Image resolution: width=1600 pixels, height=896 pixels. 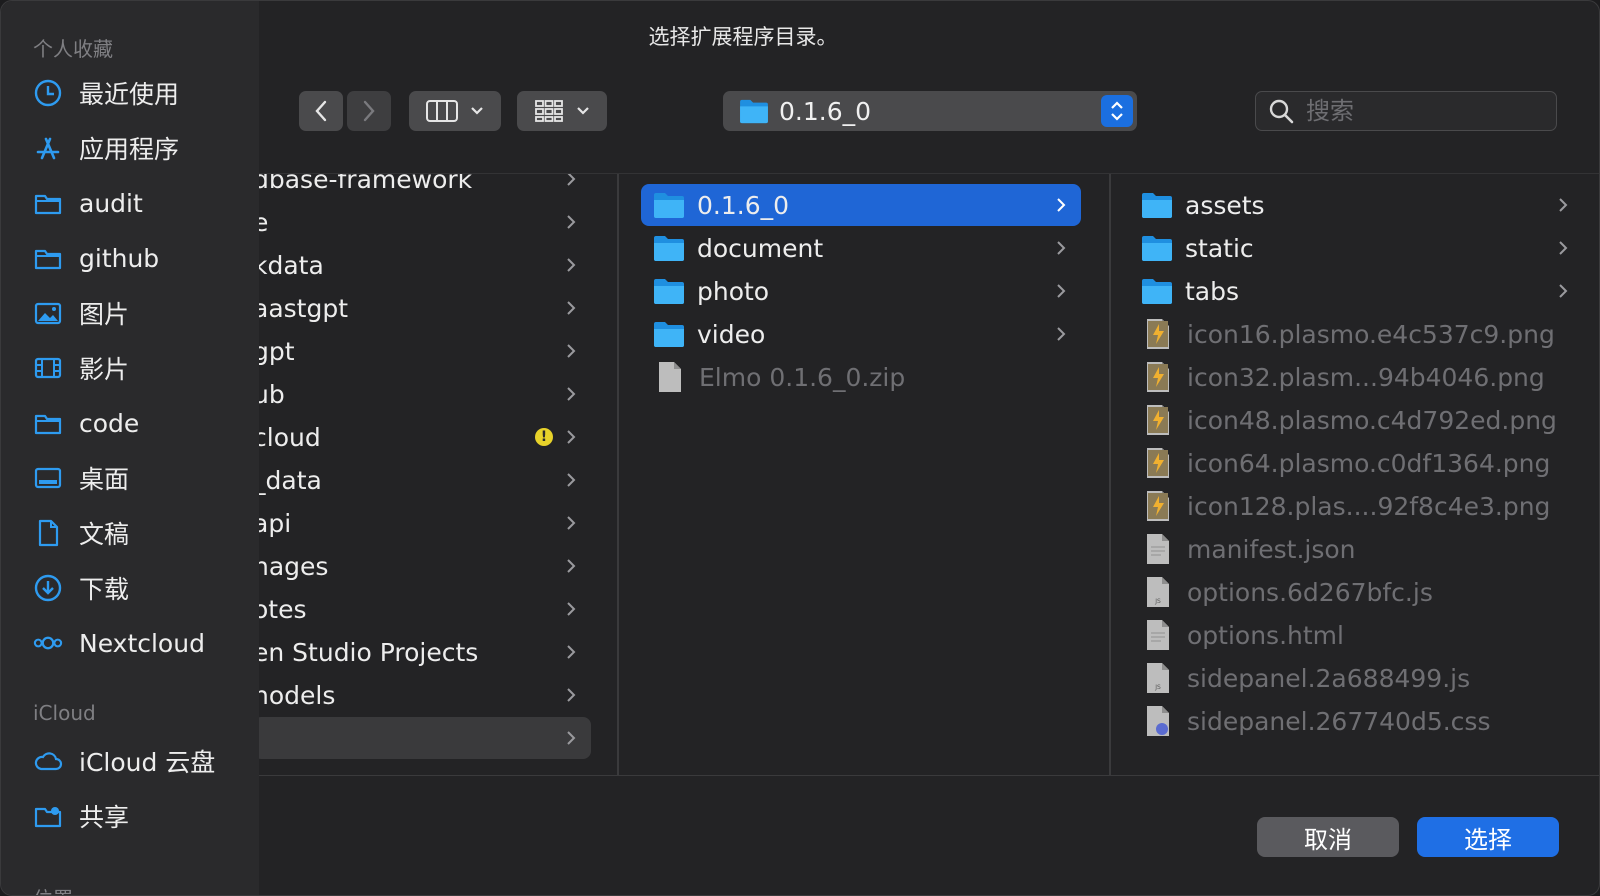 I want to click on sidebar-item-github: github, so click(x=141, y=258).